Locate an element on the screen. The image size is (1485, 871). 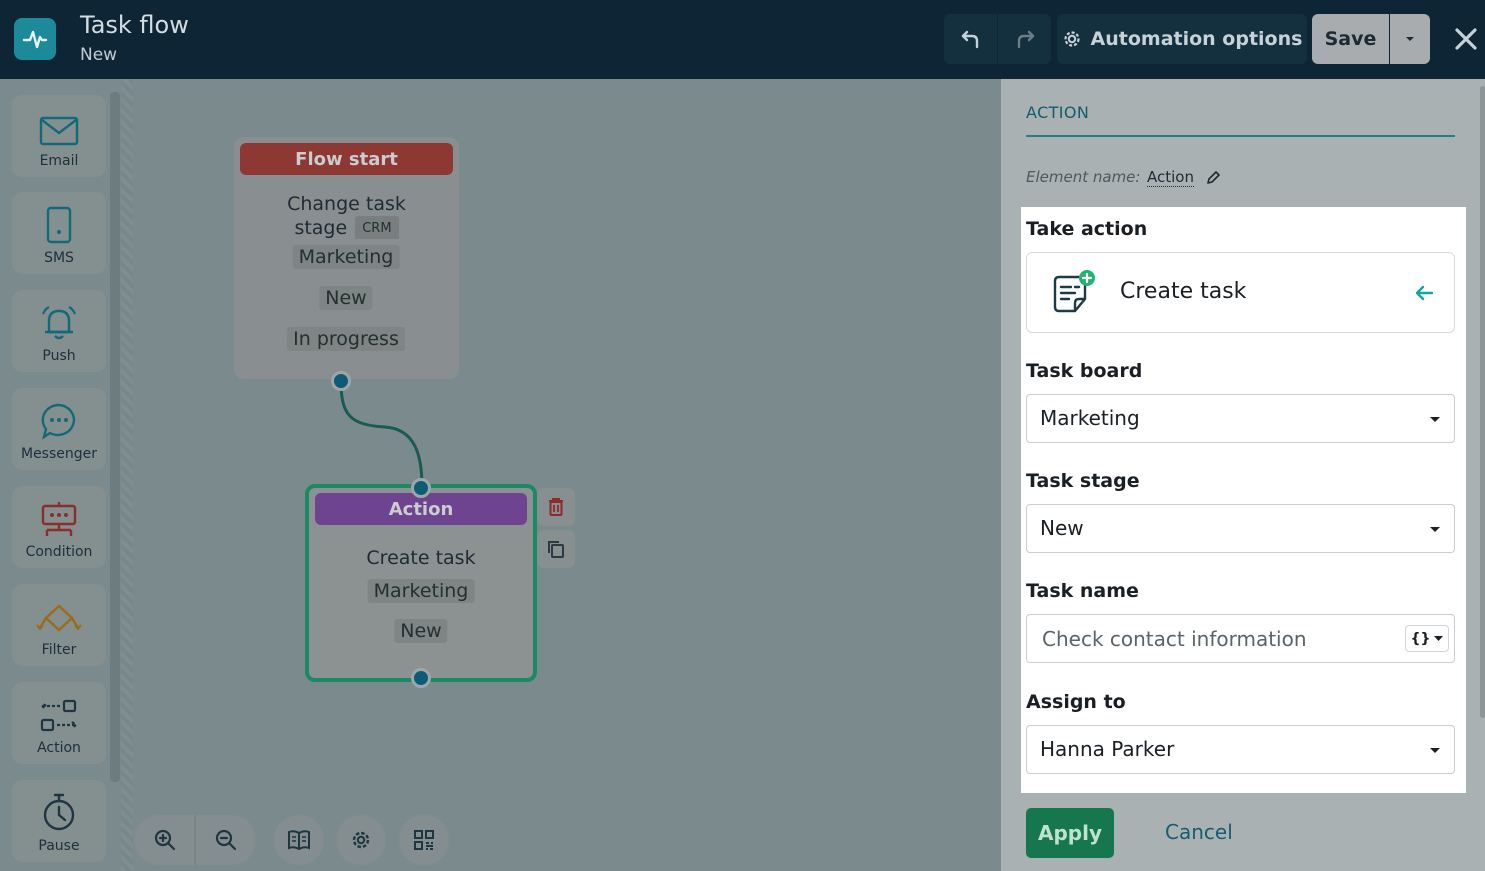
take-action-value: Create task is located at coordinates (1183, 291).